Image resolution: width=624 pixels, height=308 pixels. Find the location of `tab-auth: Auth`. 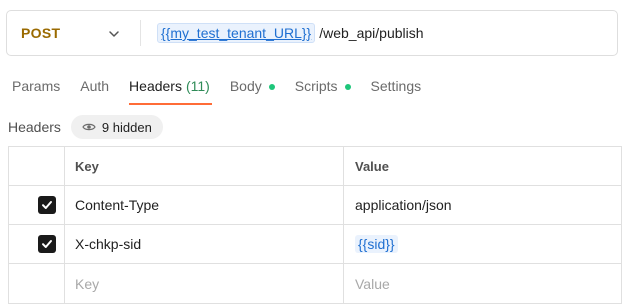

tab-auth: Auth is located at coordinates (94, 92).